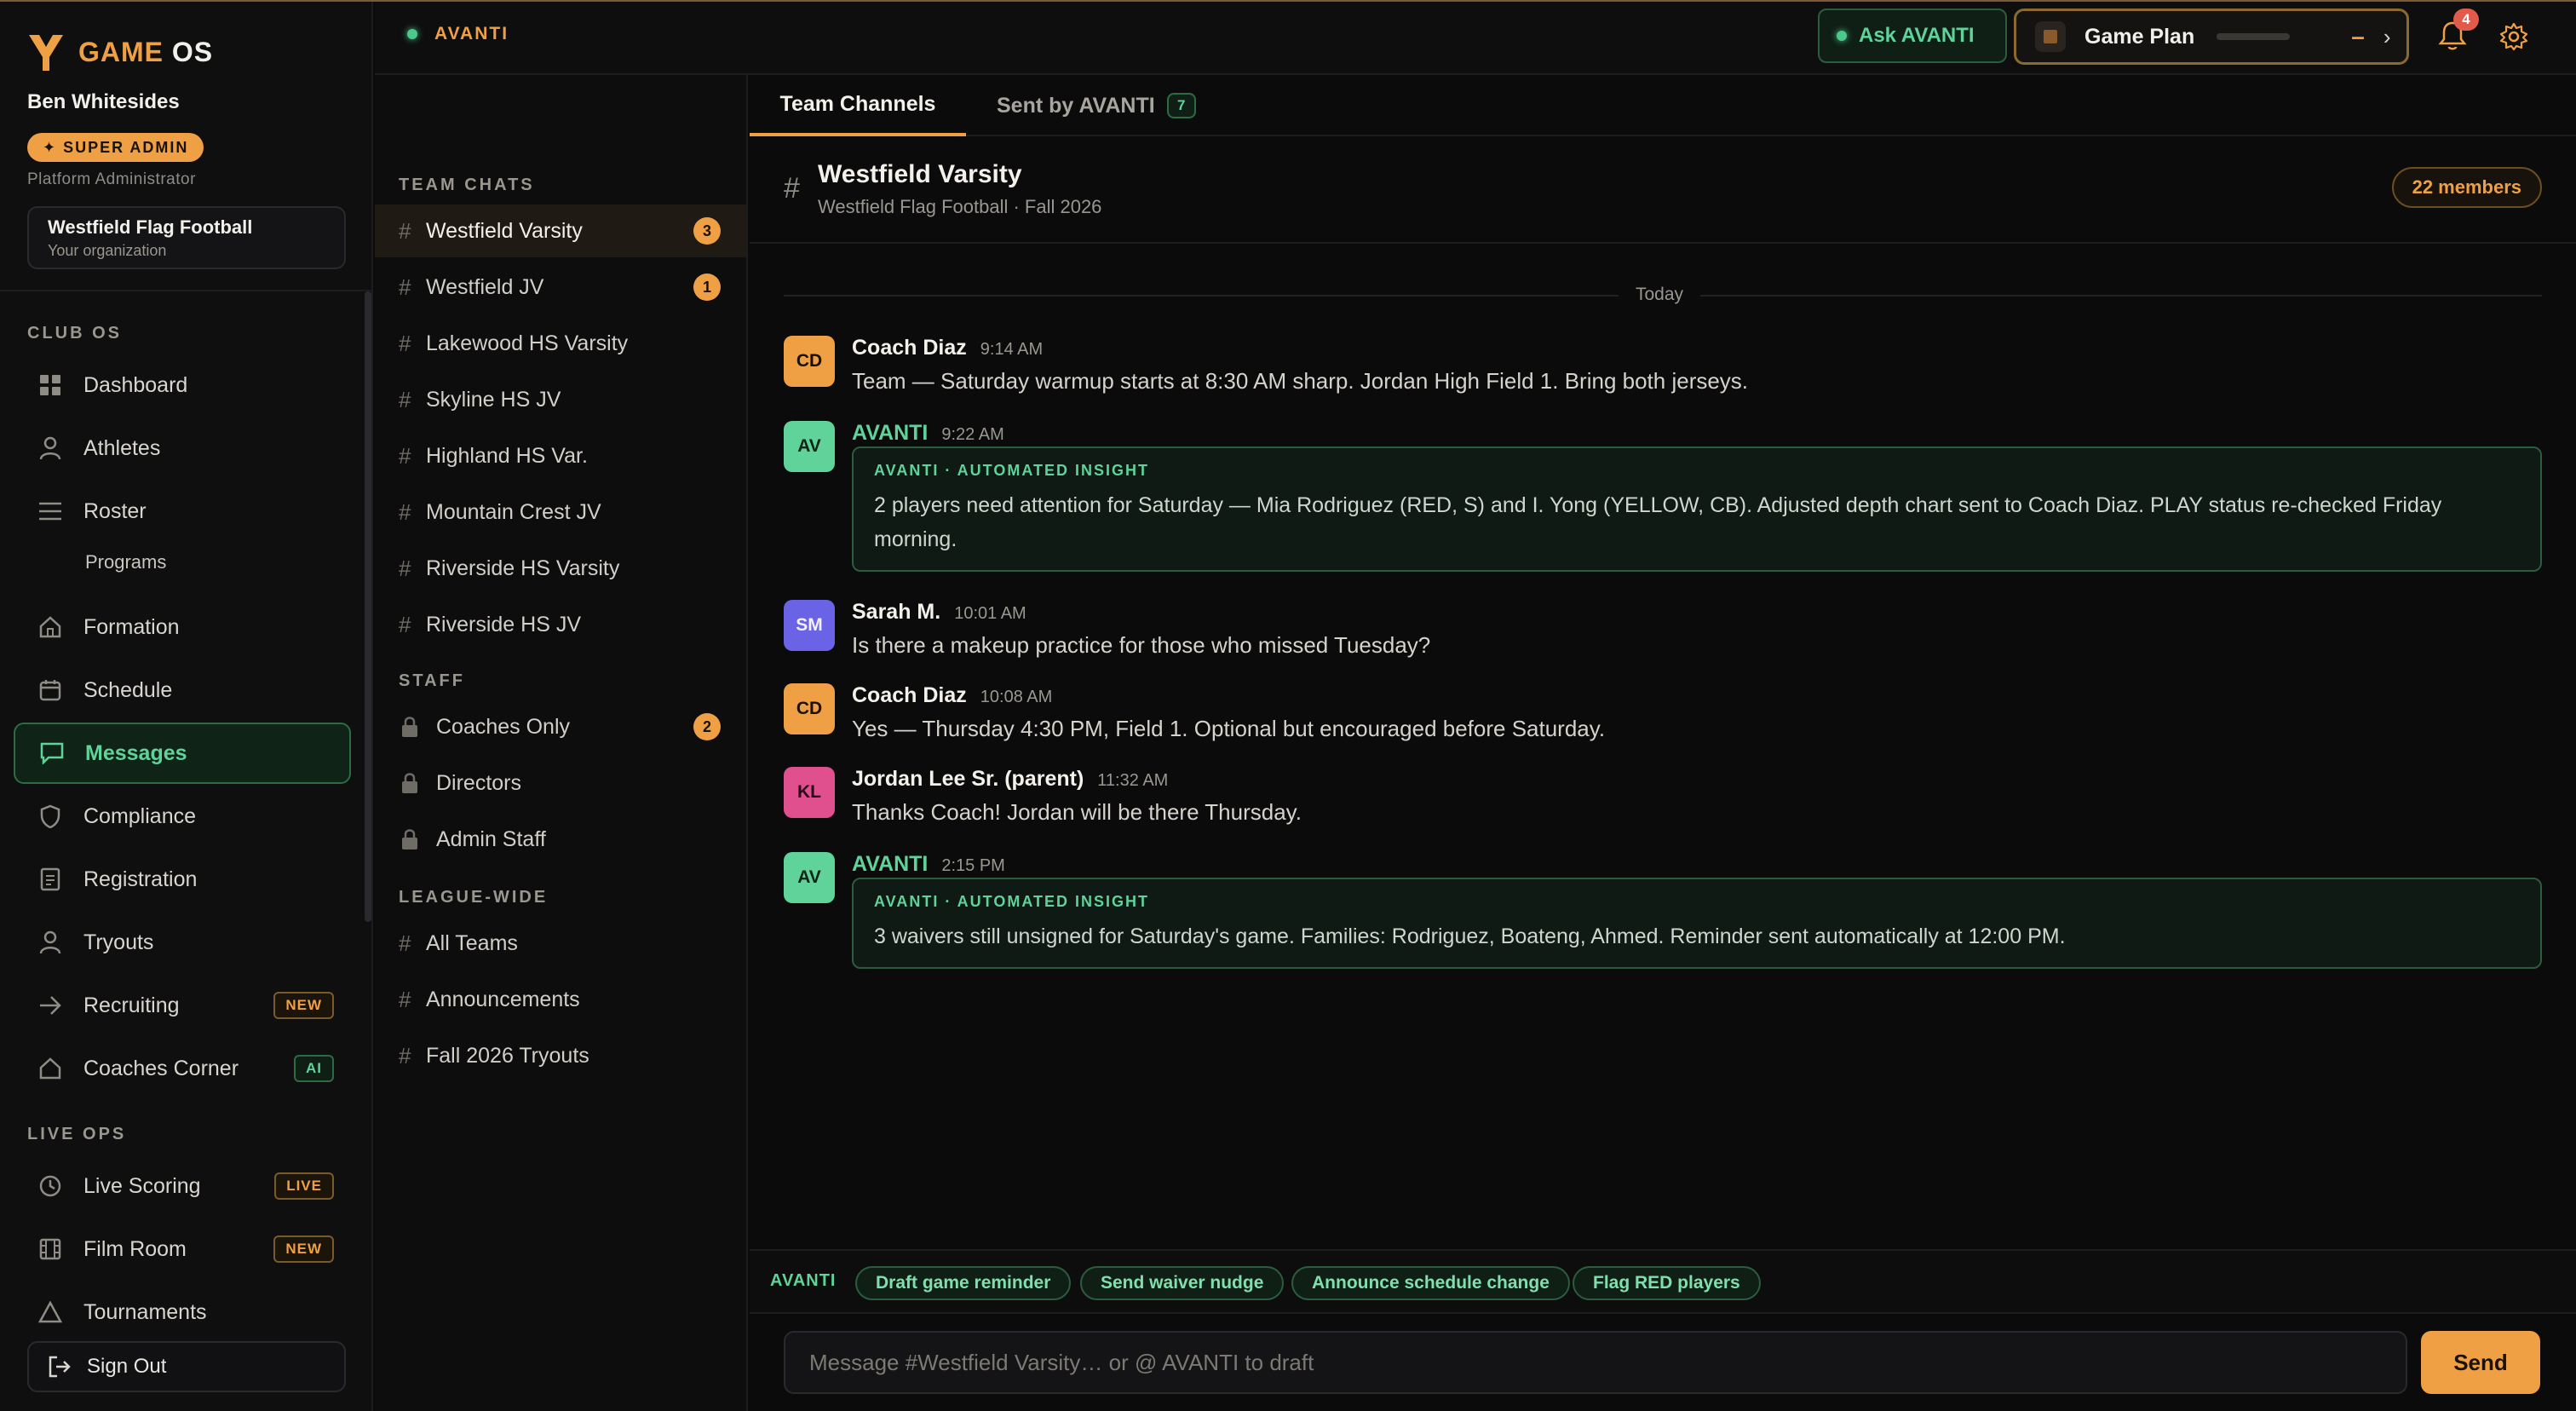 The width and height of the screenshot is (2576, 1411). I want to click on message-time: 10:08 AM, so click(1017, 697).